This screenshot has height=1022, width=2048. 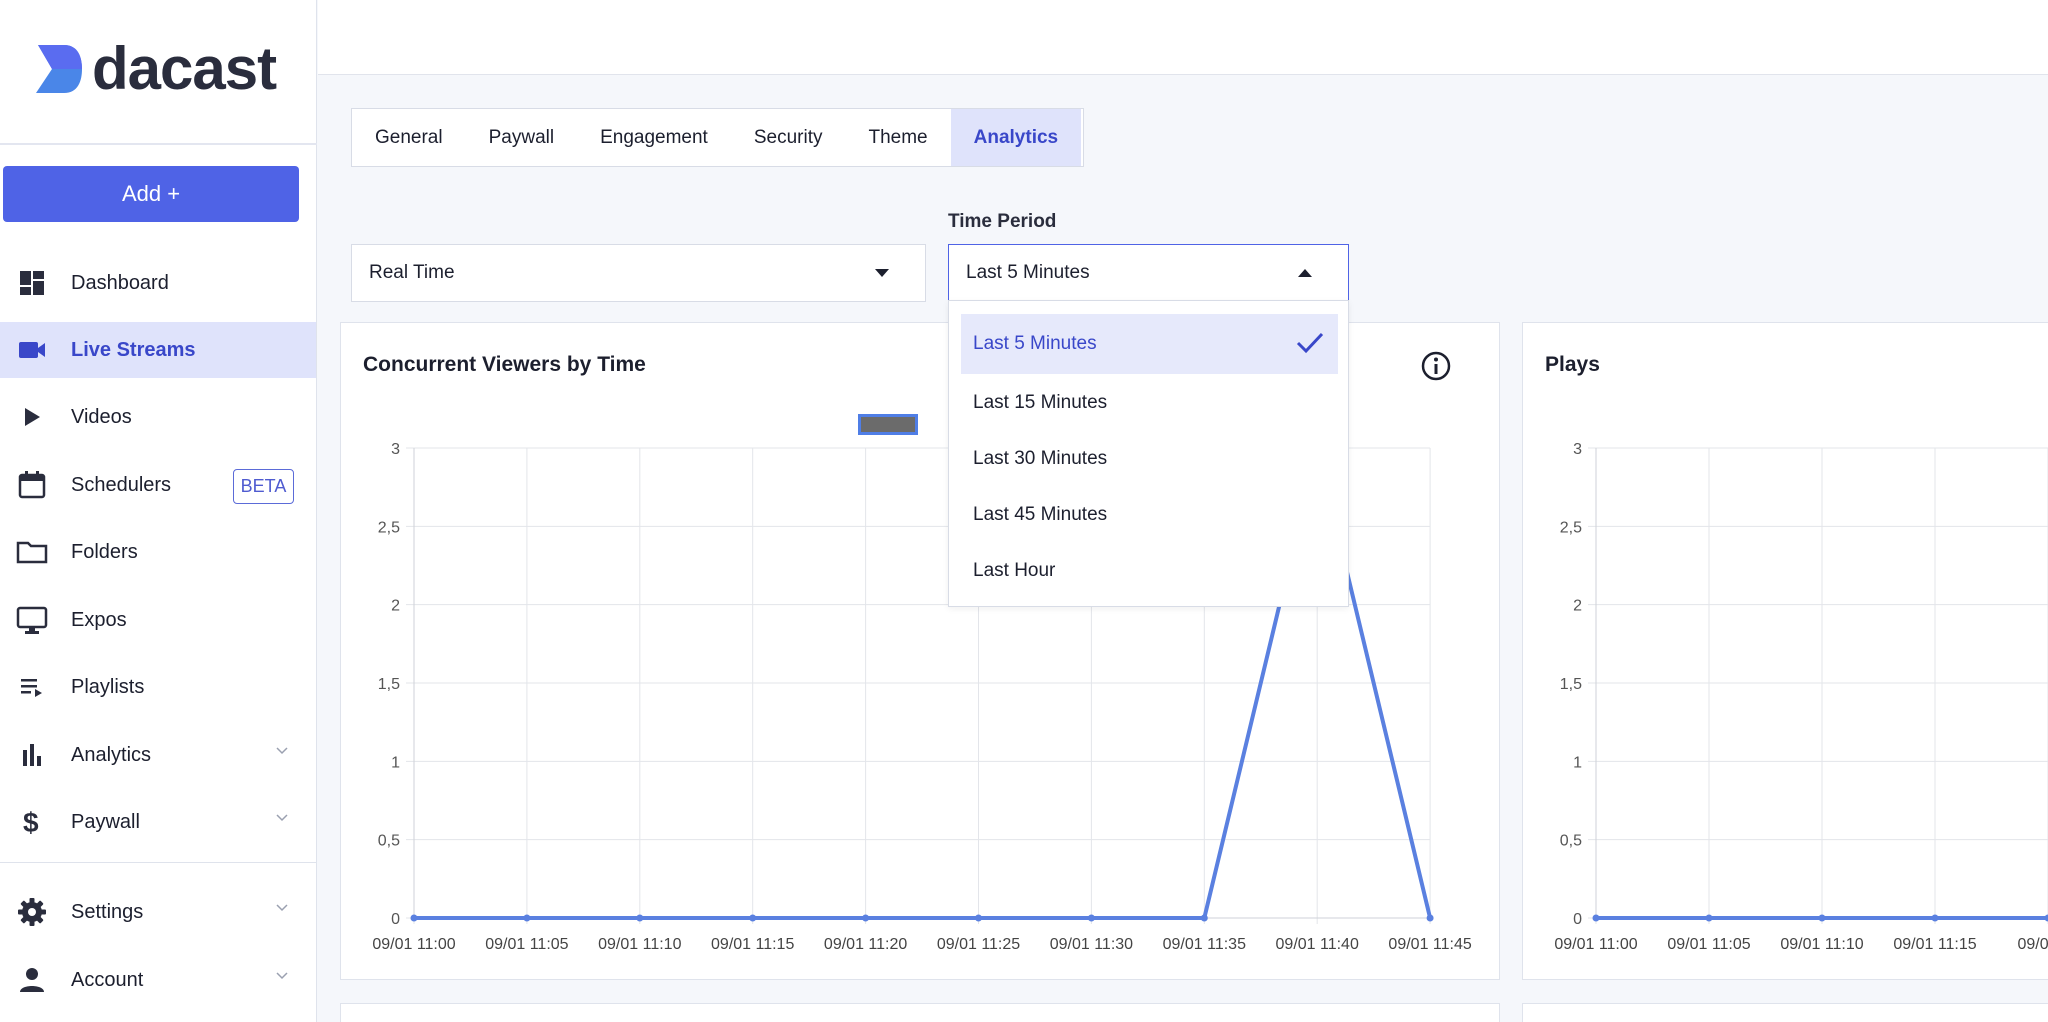 I want to click on sidebar-item-account: Account, so click(x=158, y=980).